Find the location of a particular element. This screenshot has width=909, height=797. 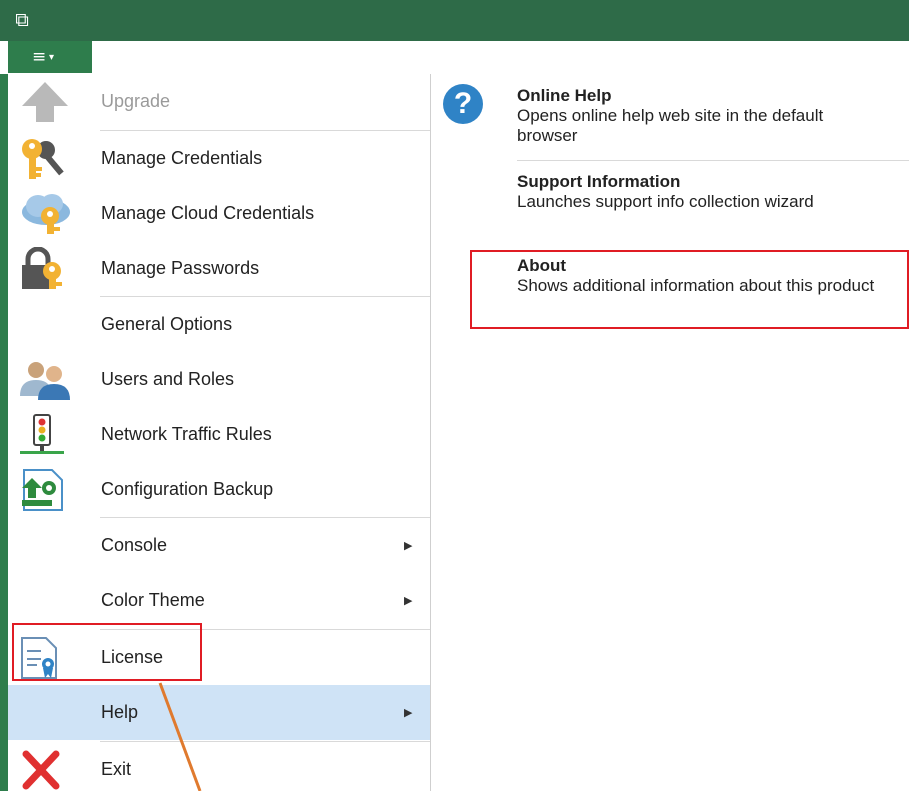

menu-item-label: Users and Roles is located at coordinates (168, 379).